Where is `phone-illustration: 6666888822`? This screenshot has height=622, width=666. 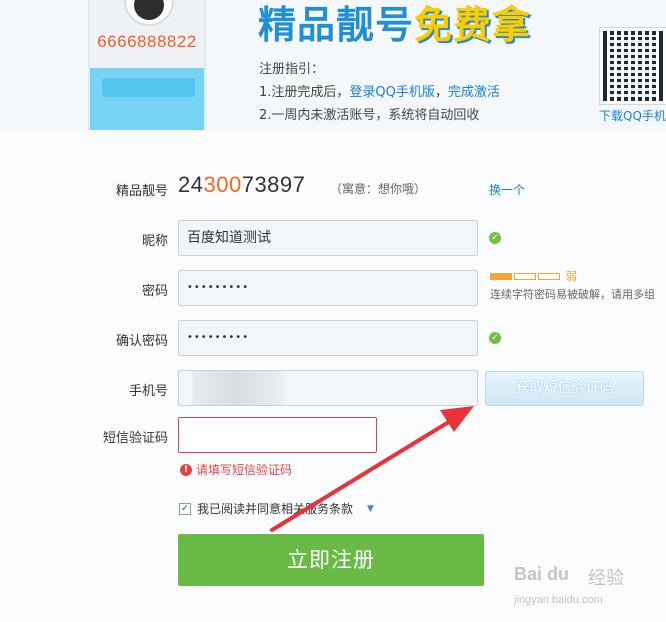 phone-illustration: 6666888822 is located at coordinates (147, 65).